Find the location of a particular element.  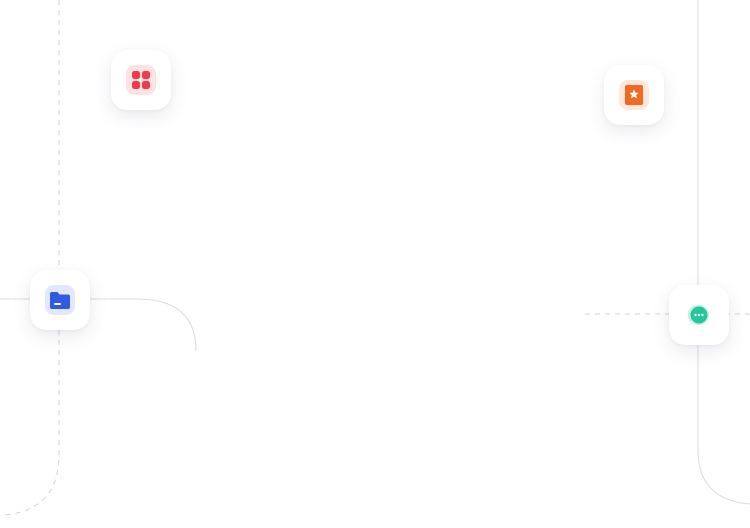

bookmark-integration-tile is located at coordinates (634, 95).